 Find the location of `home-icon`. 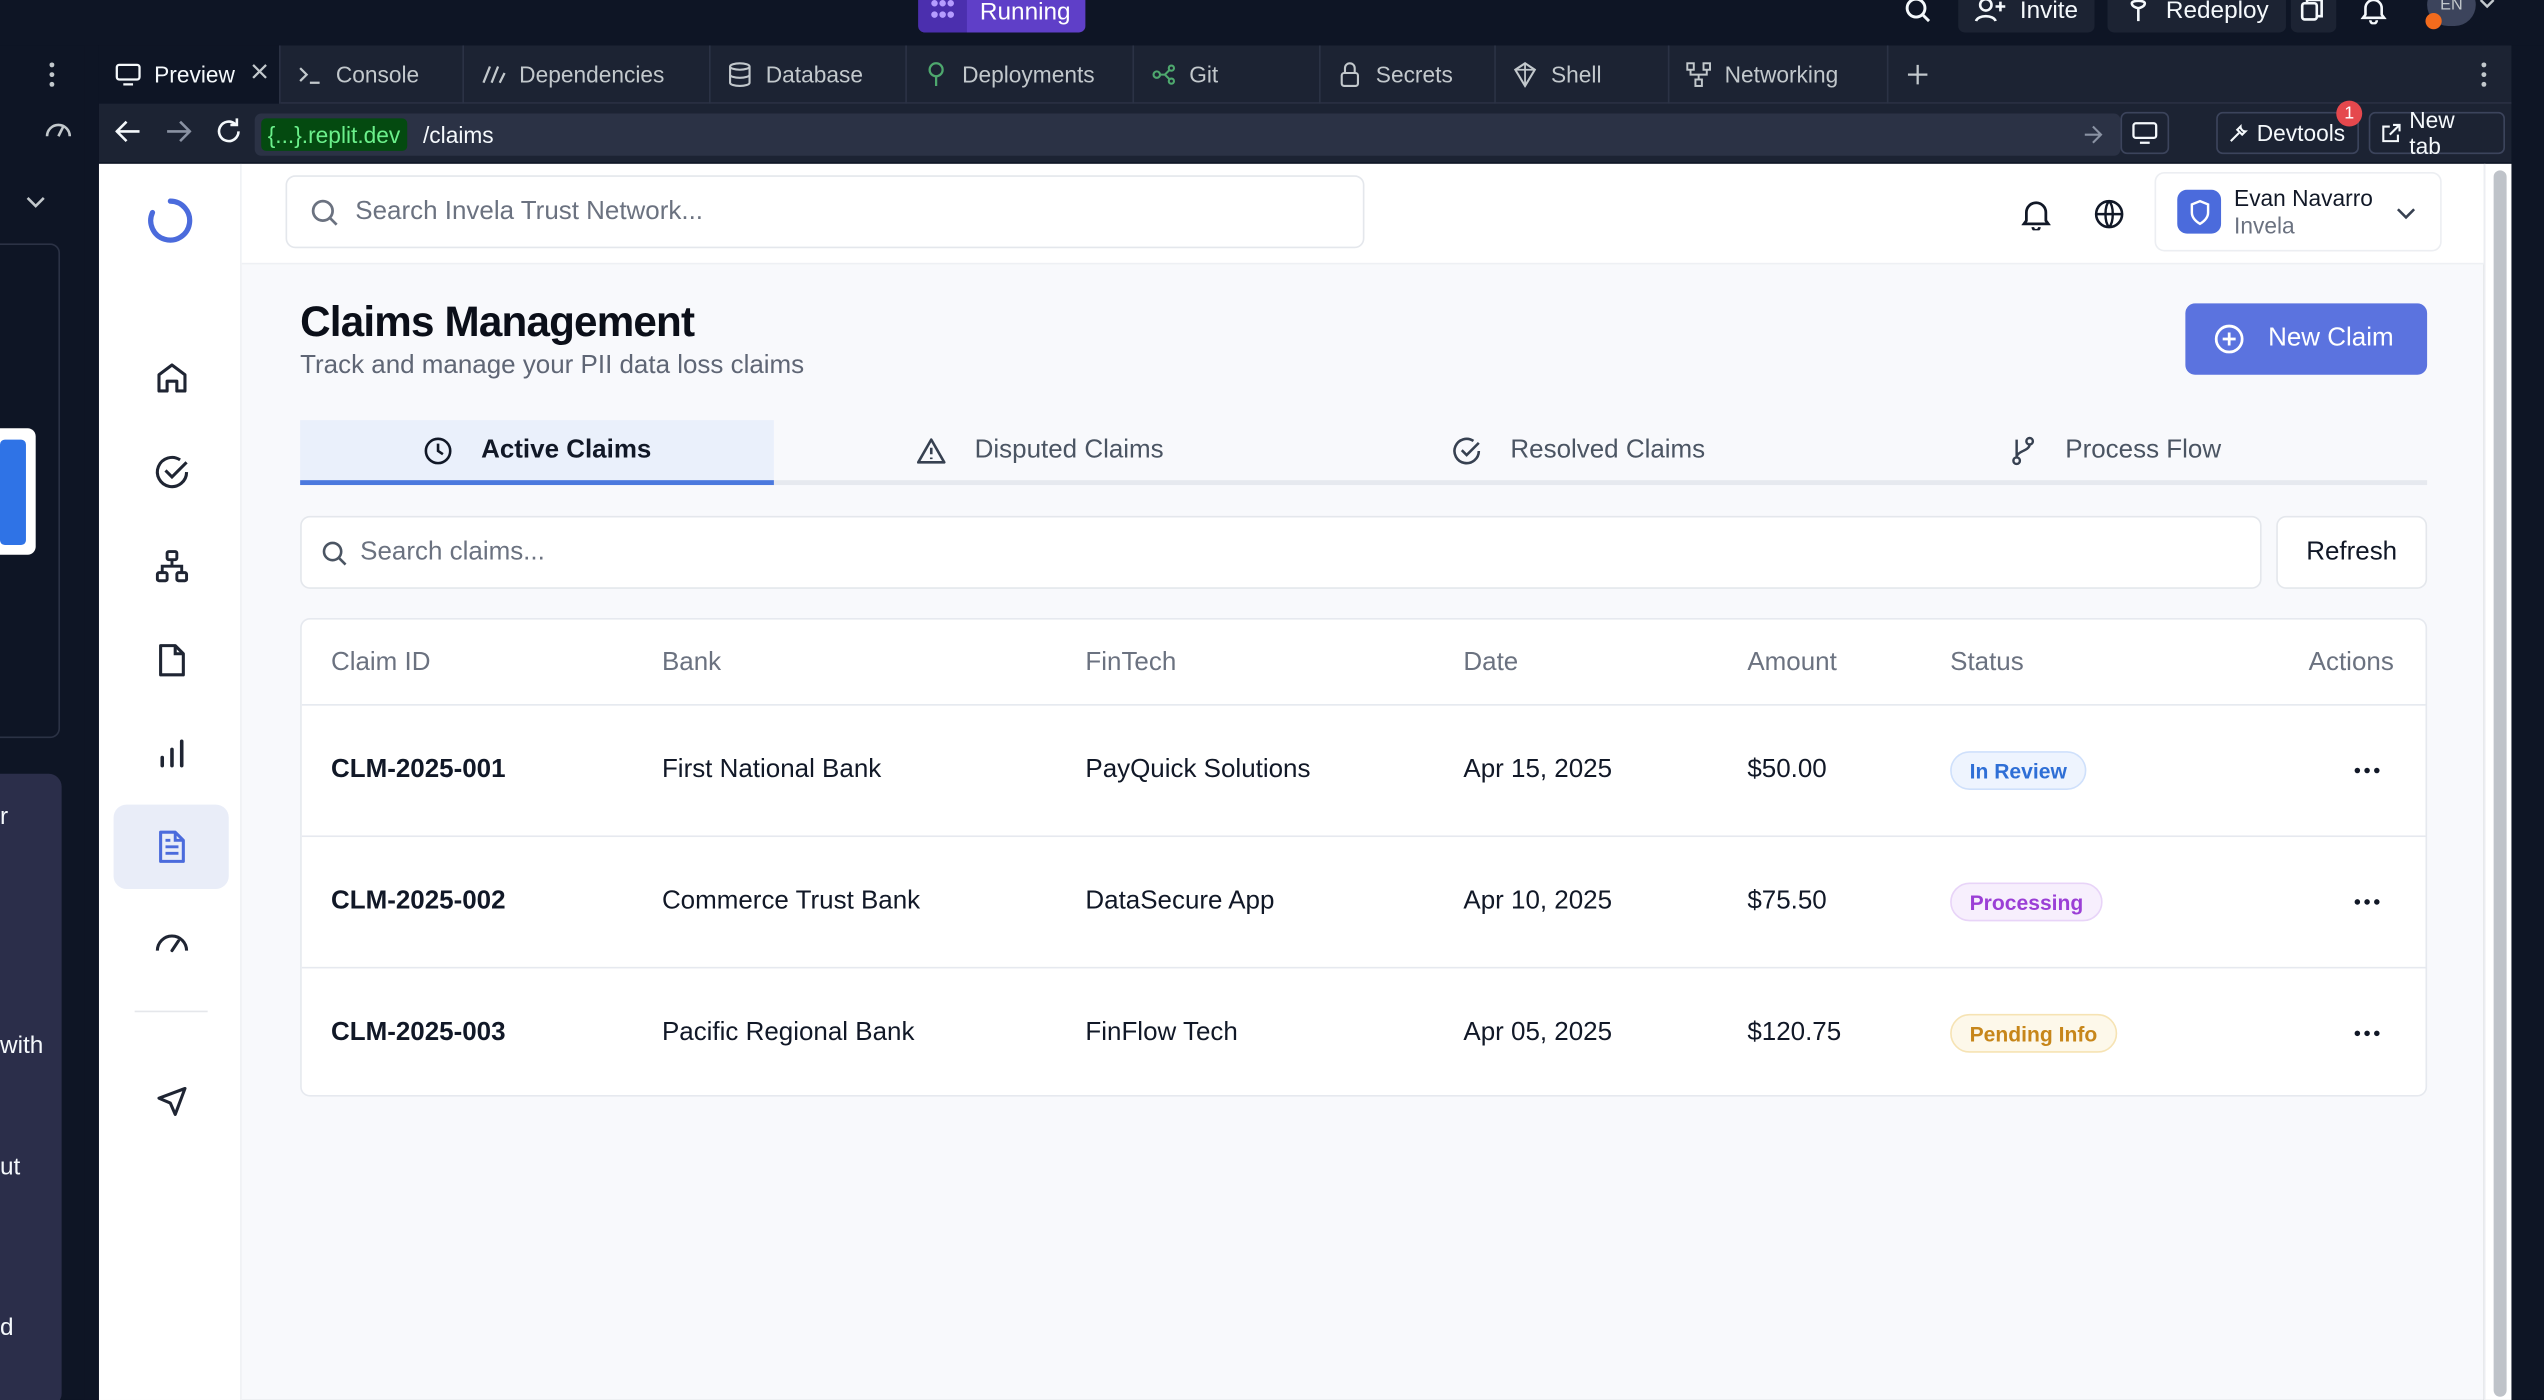

home-icon is located at coordinates (171, 378).